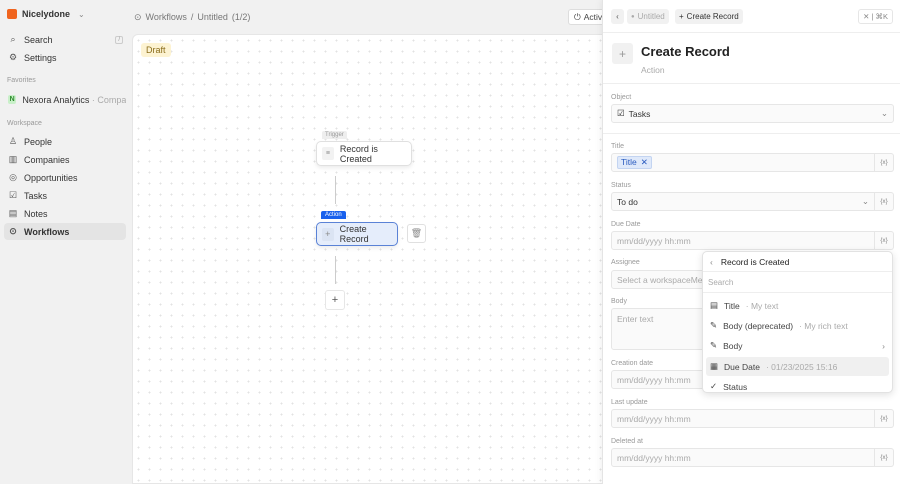 The width and height of the screenshot is (900, 484). Describe the element at coordinates (627, 441) in the screenshot. I see `deleted-at-label: Deleted at` at that location.